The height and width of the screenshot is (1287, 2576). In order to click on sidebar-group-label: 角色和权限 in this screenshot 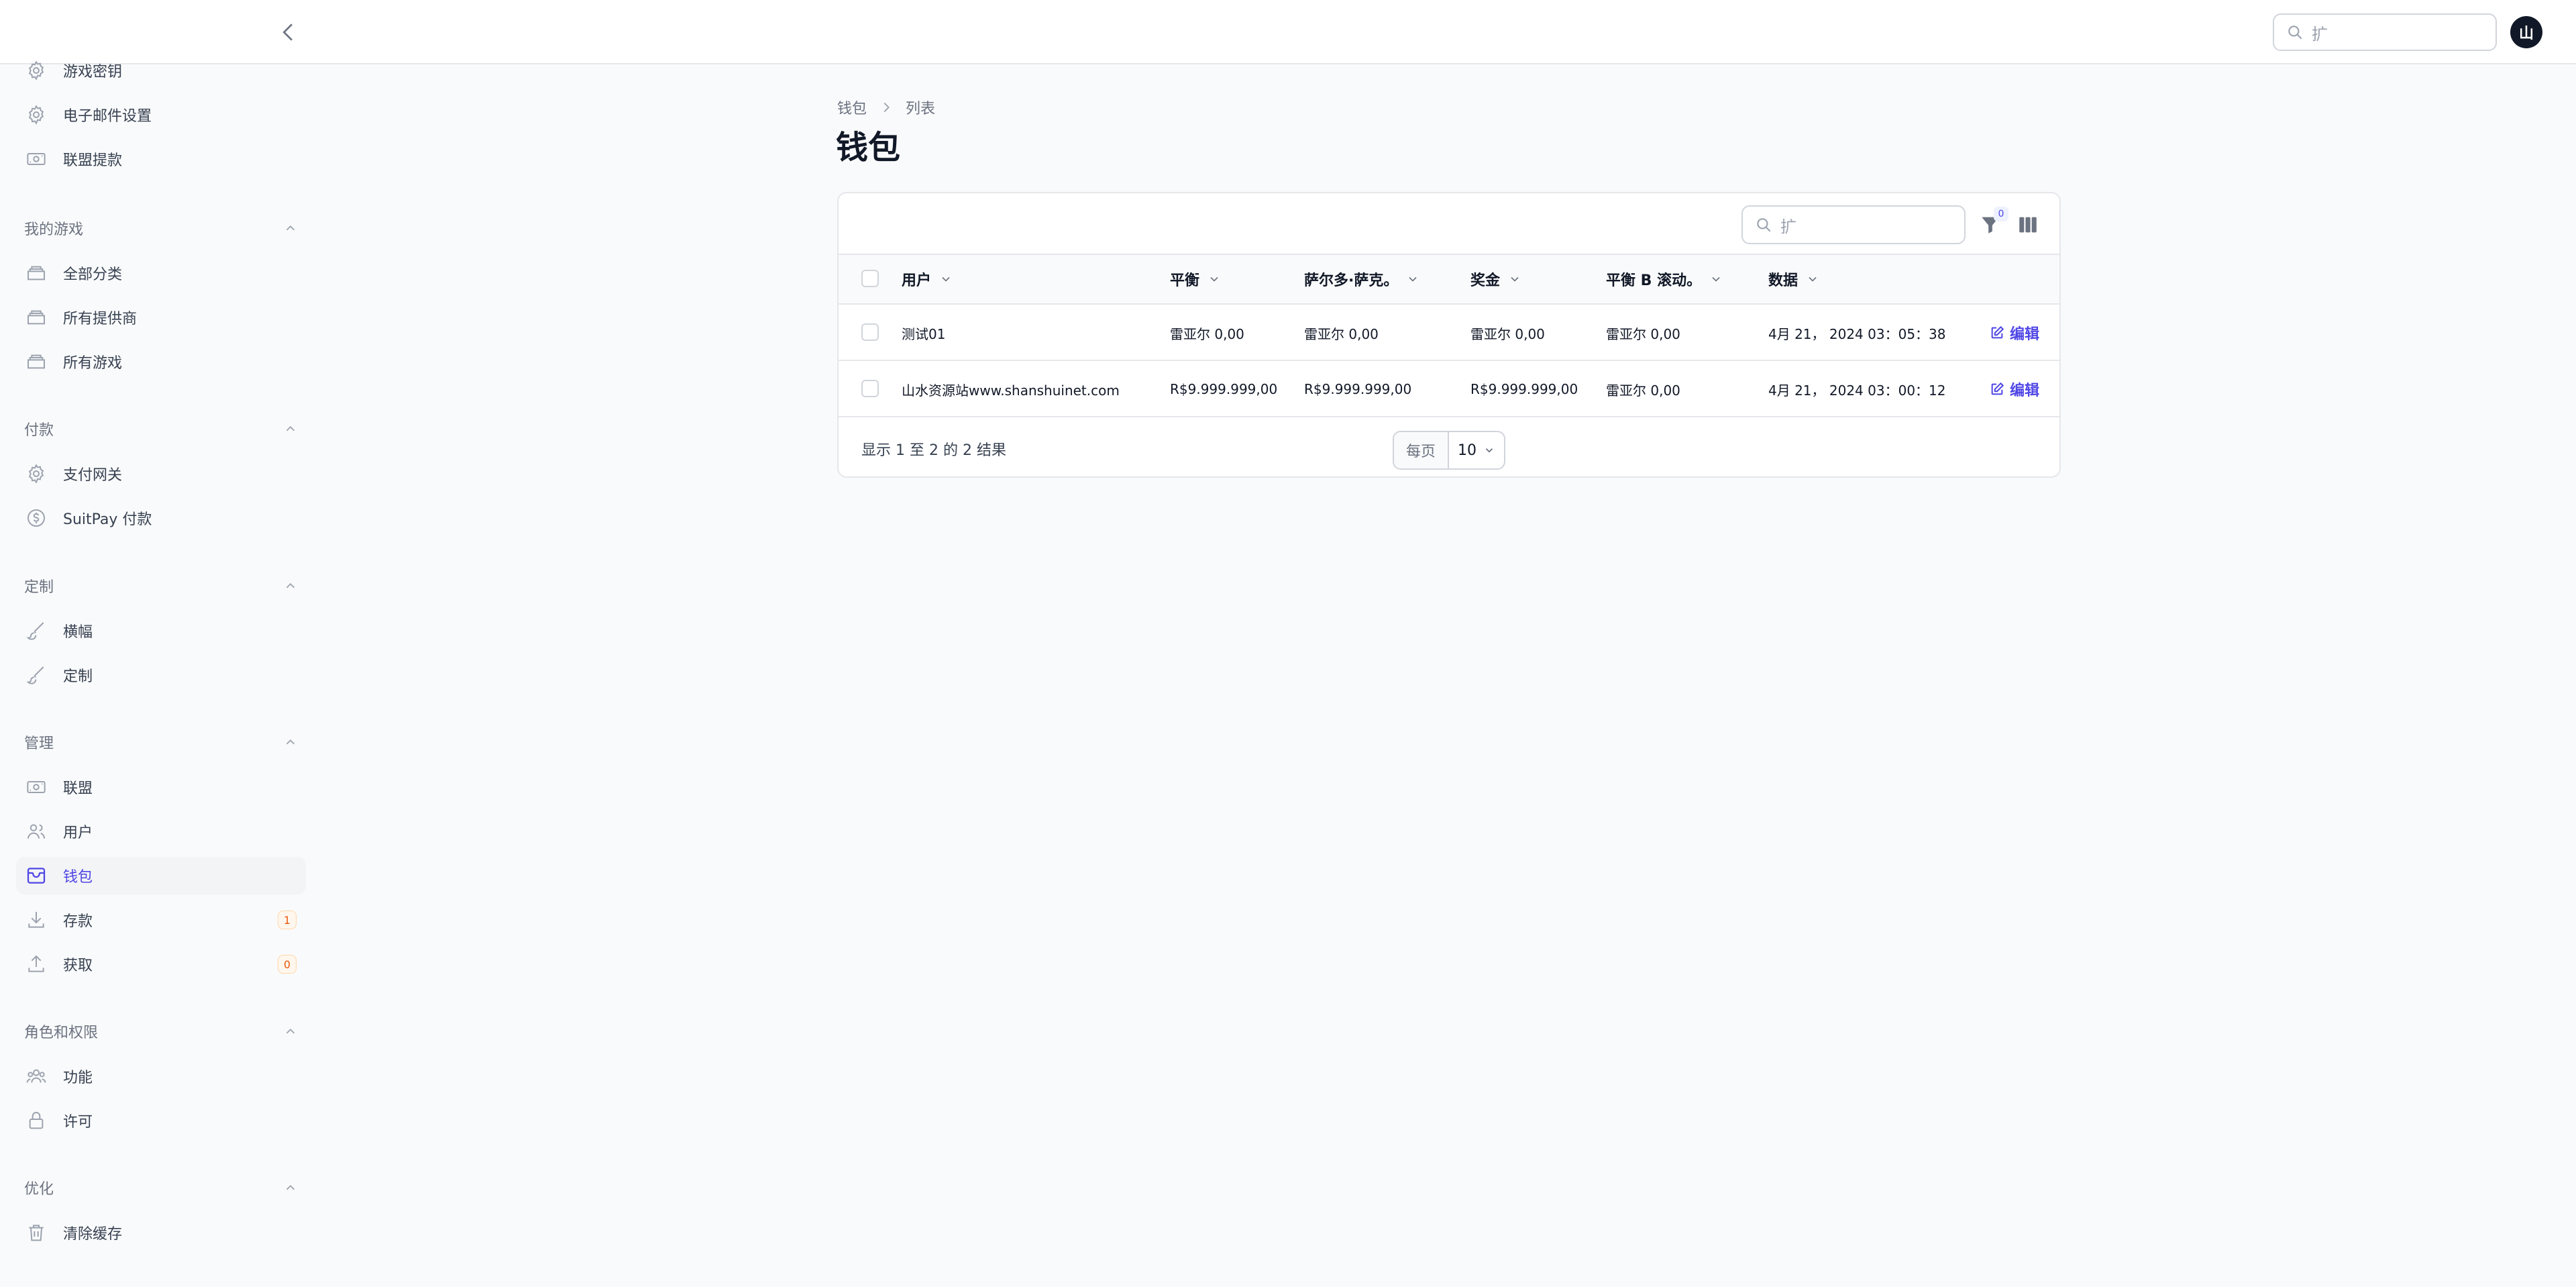, I will do `click(61, 1033)`.